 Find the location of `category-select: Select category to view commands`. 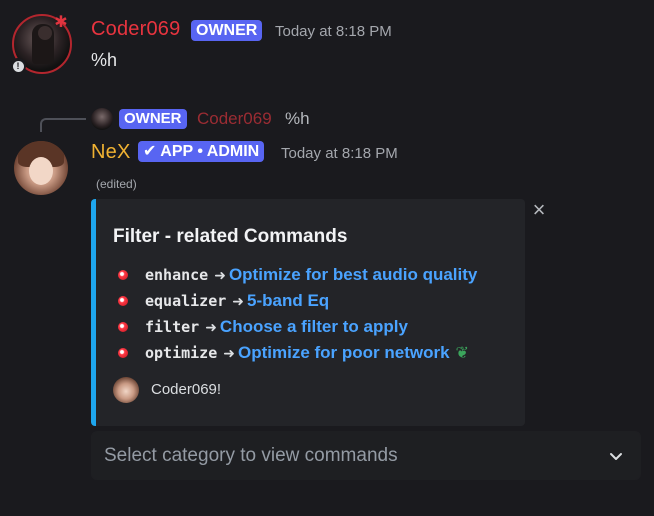

category-select: Select category to view commands is located at coordinates (366, 455).